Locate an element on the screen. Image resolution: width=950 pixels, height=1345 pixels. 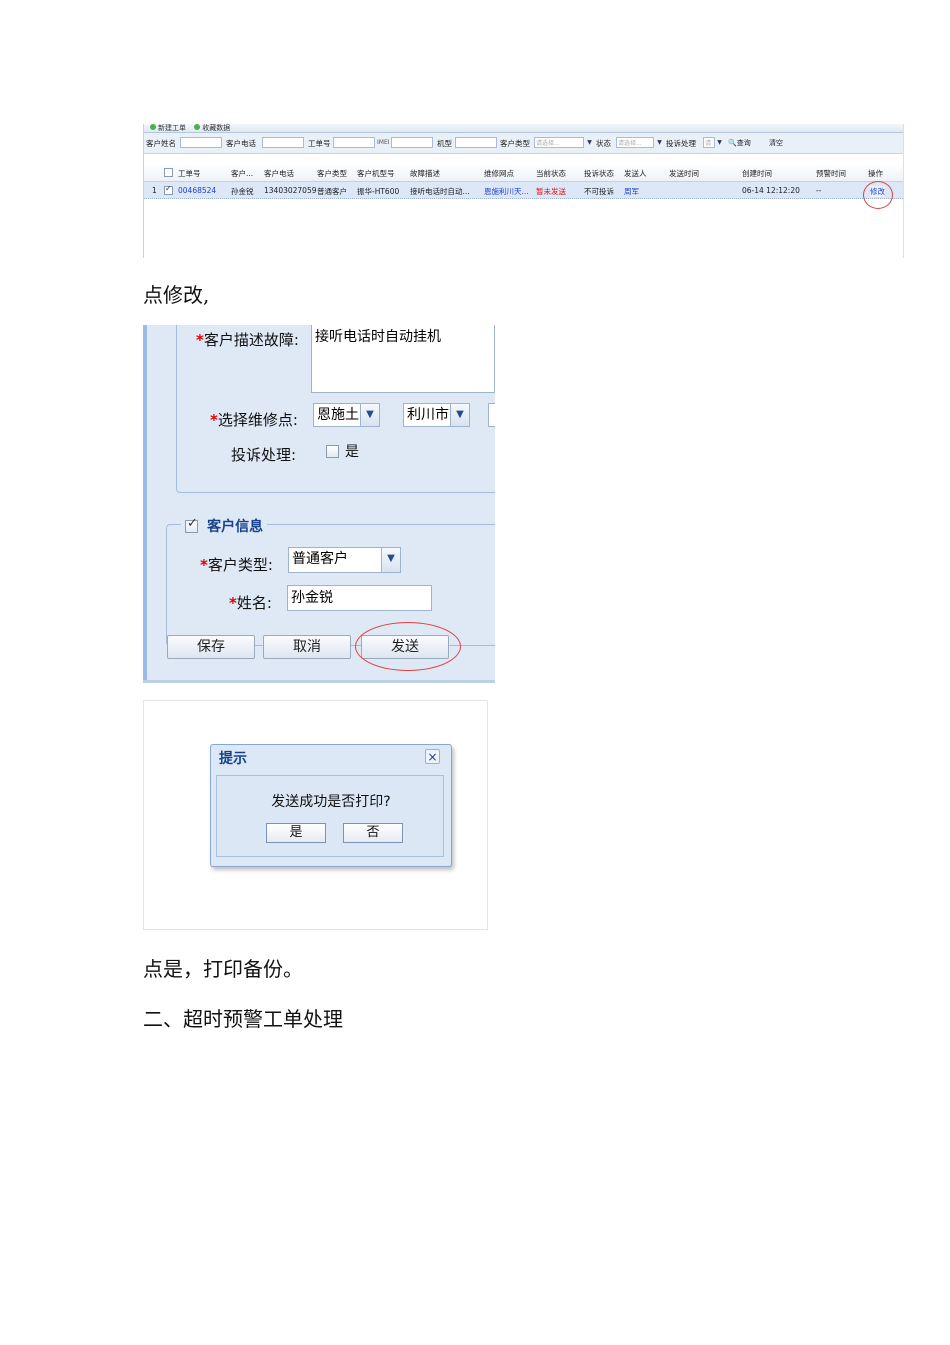
col-warn-time: 预警时间 is located at coordinates (831, 173).